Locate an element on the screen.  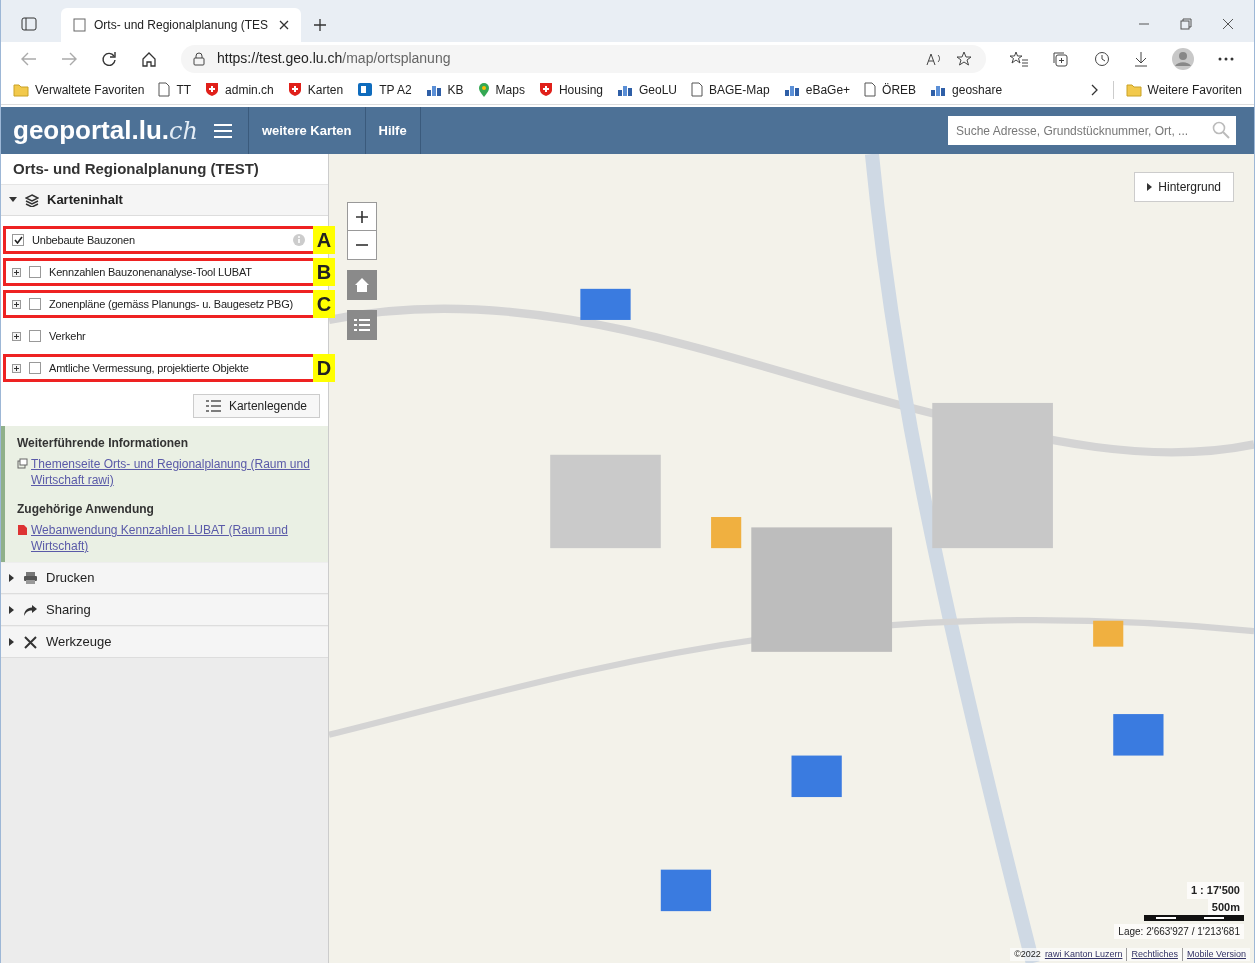
layer-list-button is located at coordinates (362, 325).